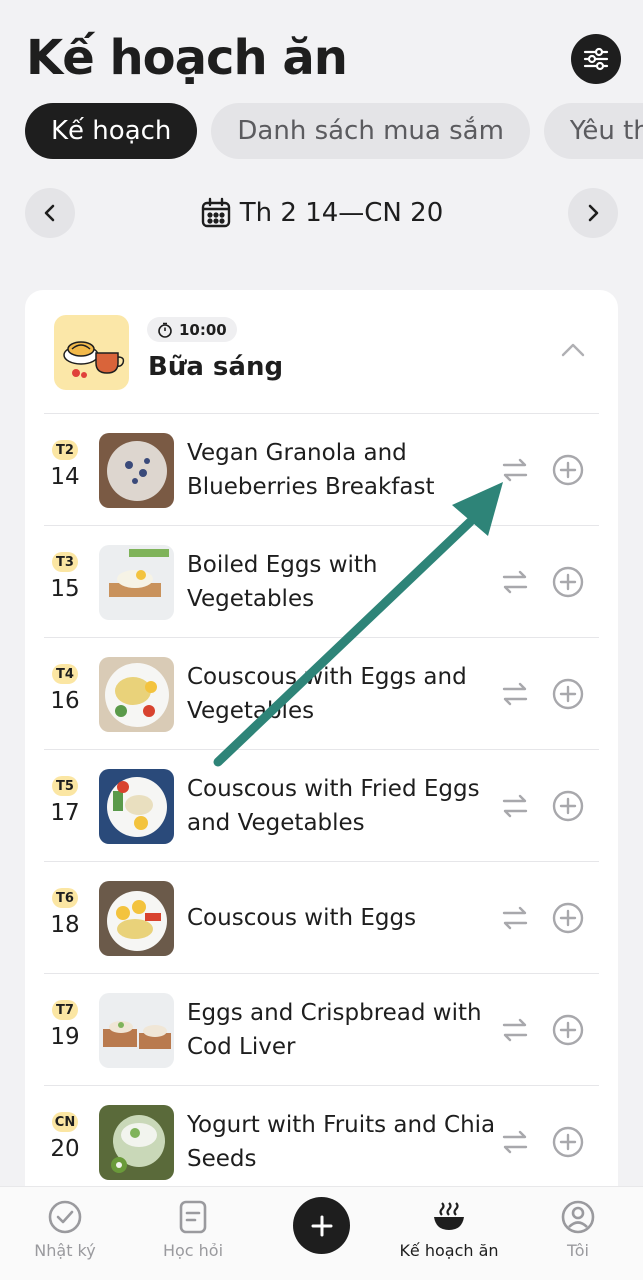 The image size is (643, 1280). I want to click on recipe-name: Couscous with Fried Eggs and Vegetables, so click(342, 806).